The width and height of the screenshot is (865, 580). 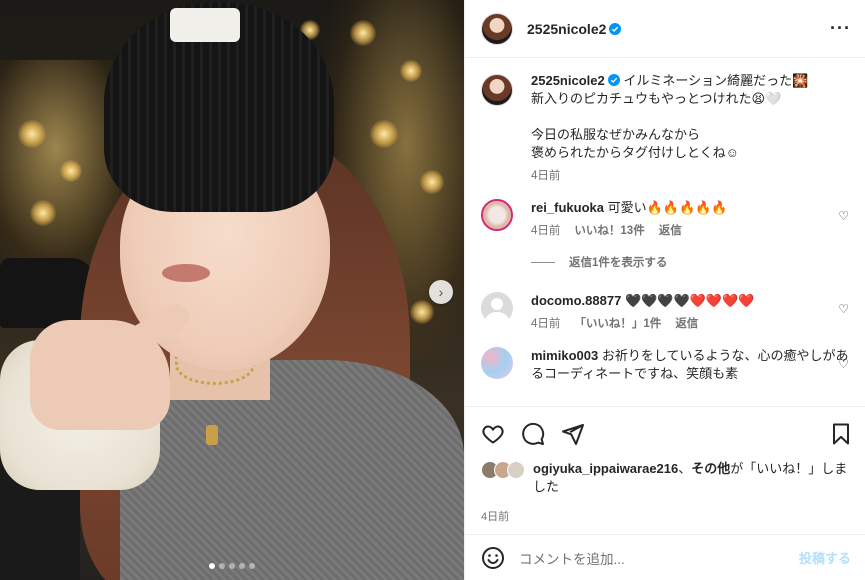 What do you see at coordinates (568, 80) in the screenshot?
I see `caption-username: 2525nicole2` at bounding box center [568, 80].